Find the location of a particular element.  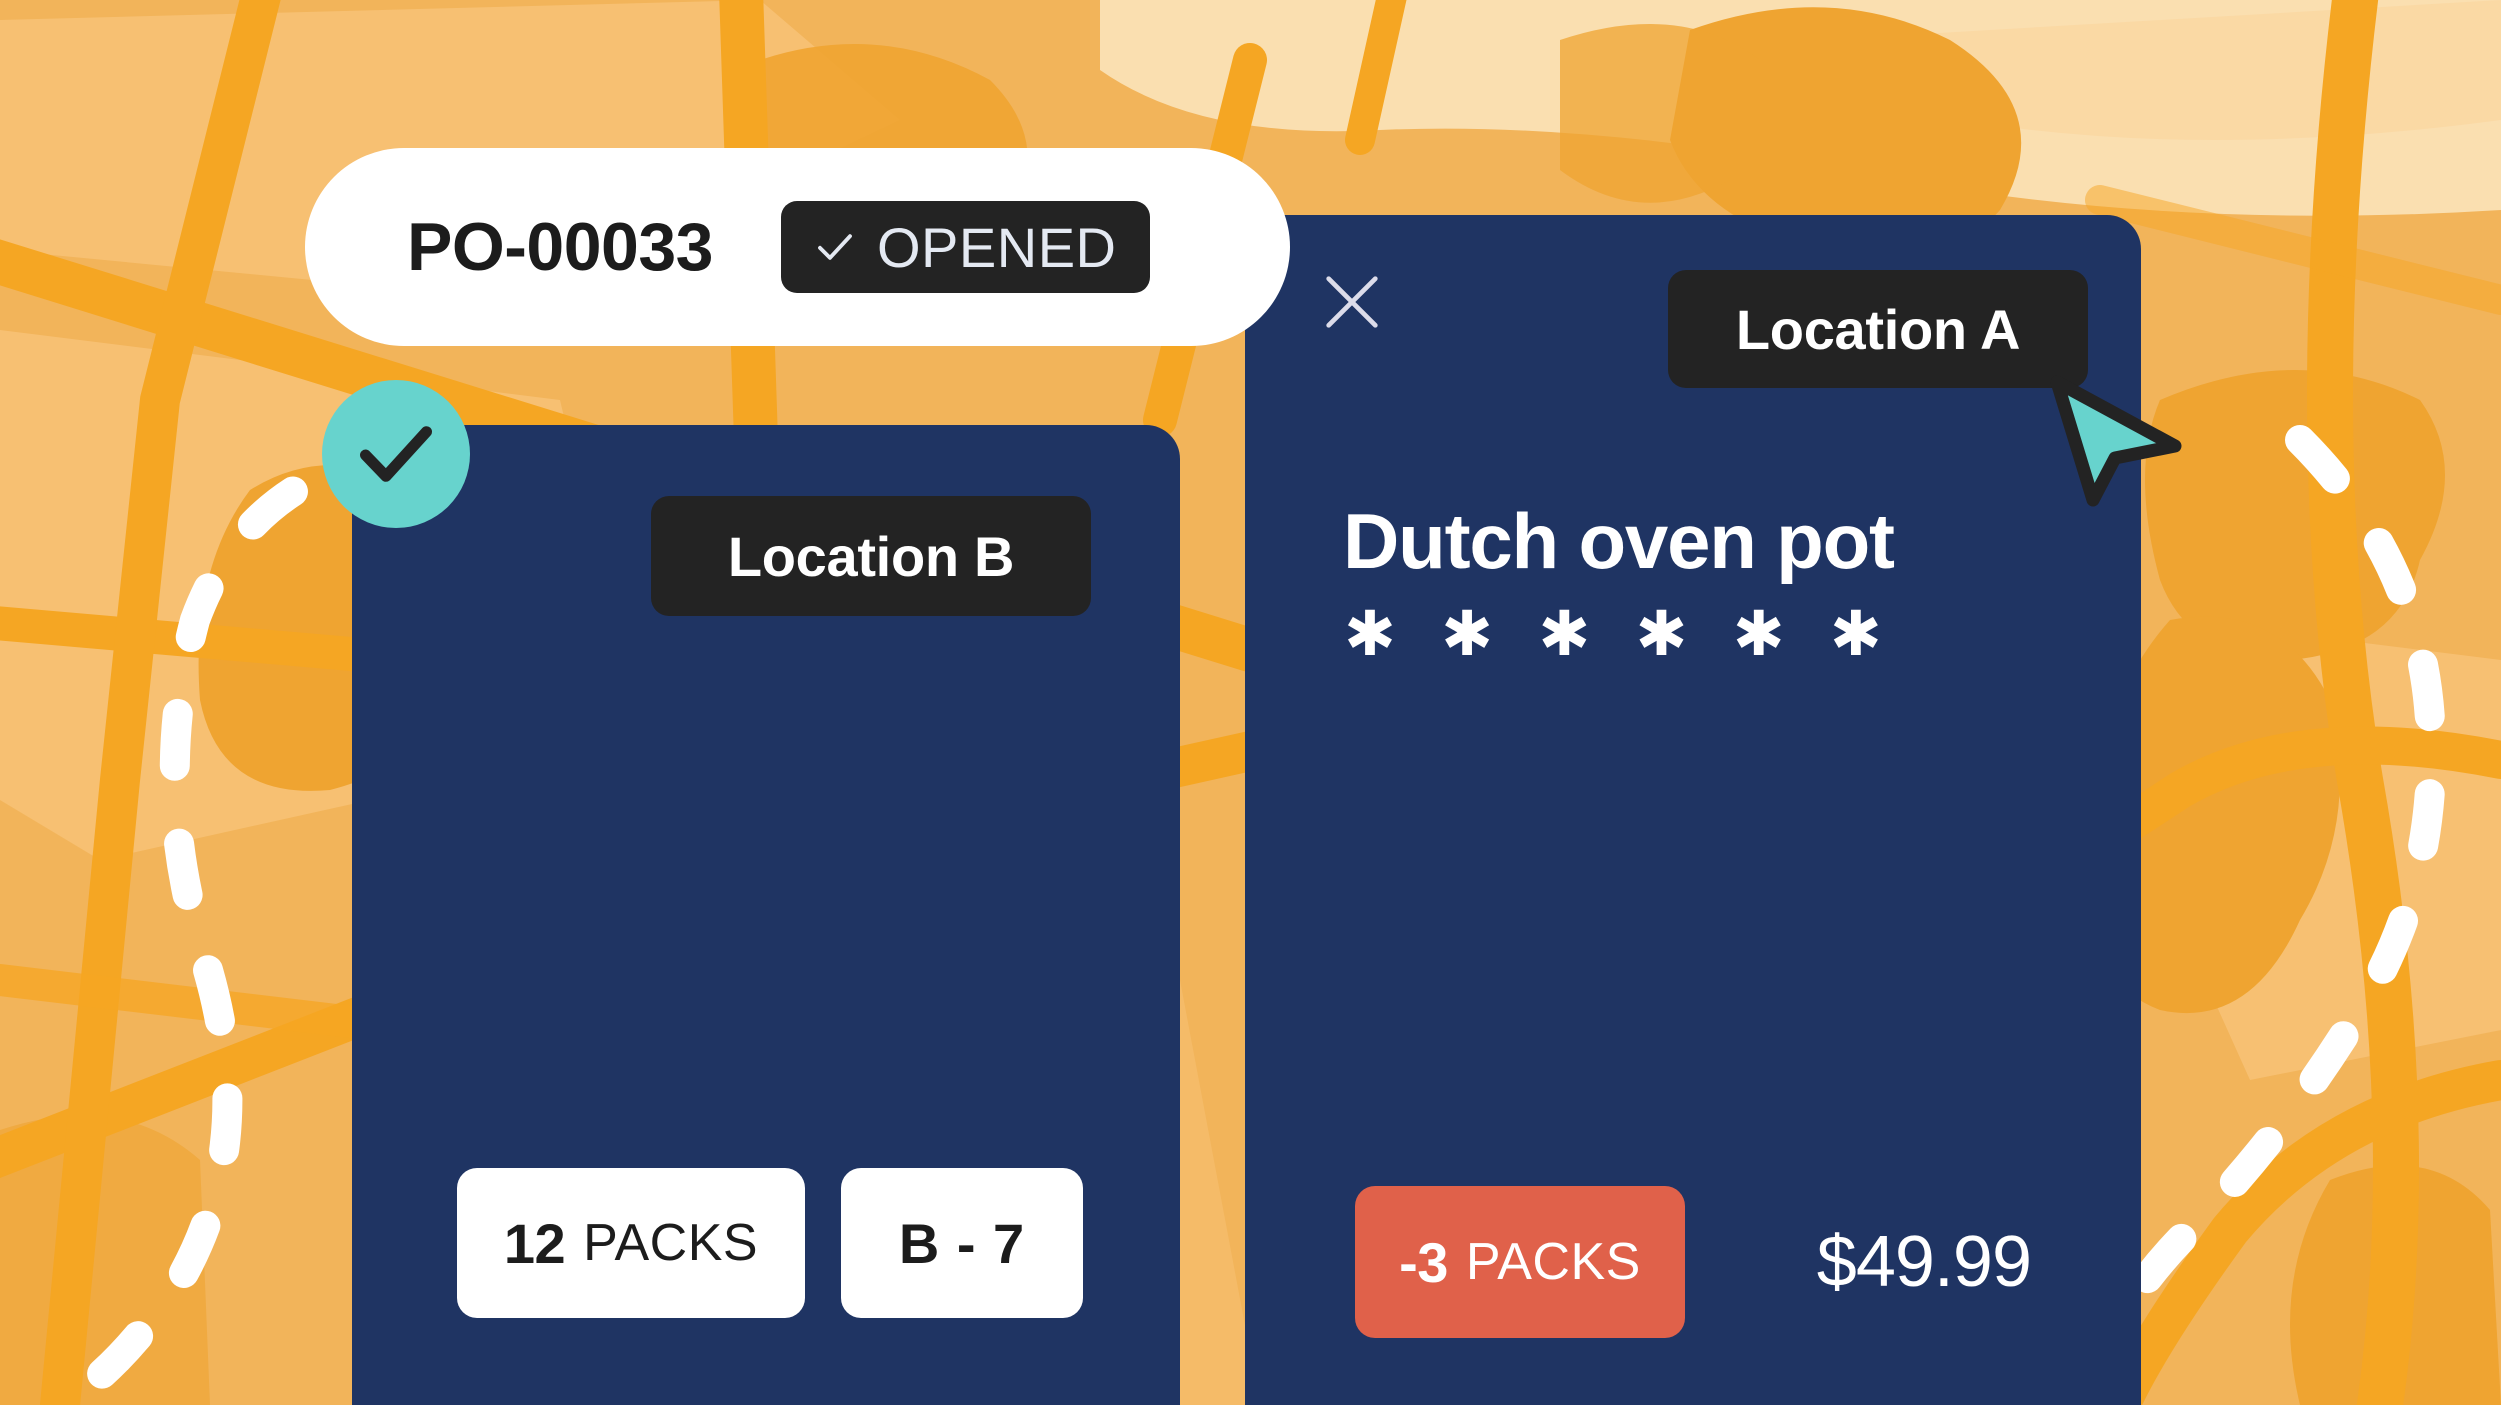

location-a-label: Location A is located at coordinates (1878, 329).